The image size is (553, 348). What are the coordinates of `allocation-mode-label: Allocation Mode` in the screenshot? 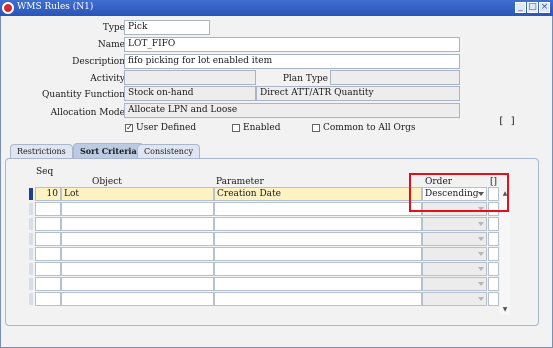 It's located at (87, 113).